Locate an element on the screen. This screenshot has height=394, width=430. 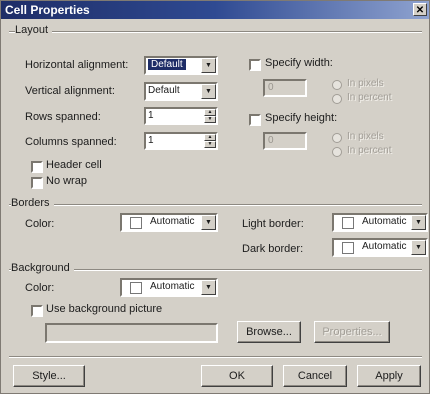
height-percent-radio is located at coordinates (337, 152).